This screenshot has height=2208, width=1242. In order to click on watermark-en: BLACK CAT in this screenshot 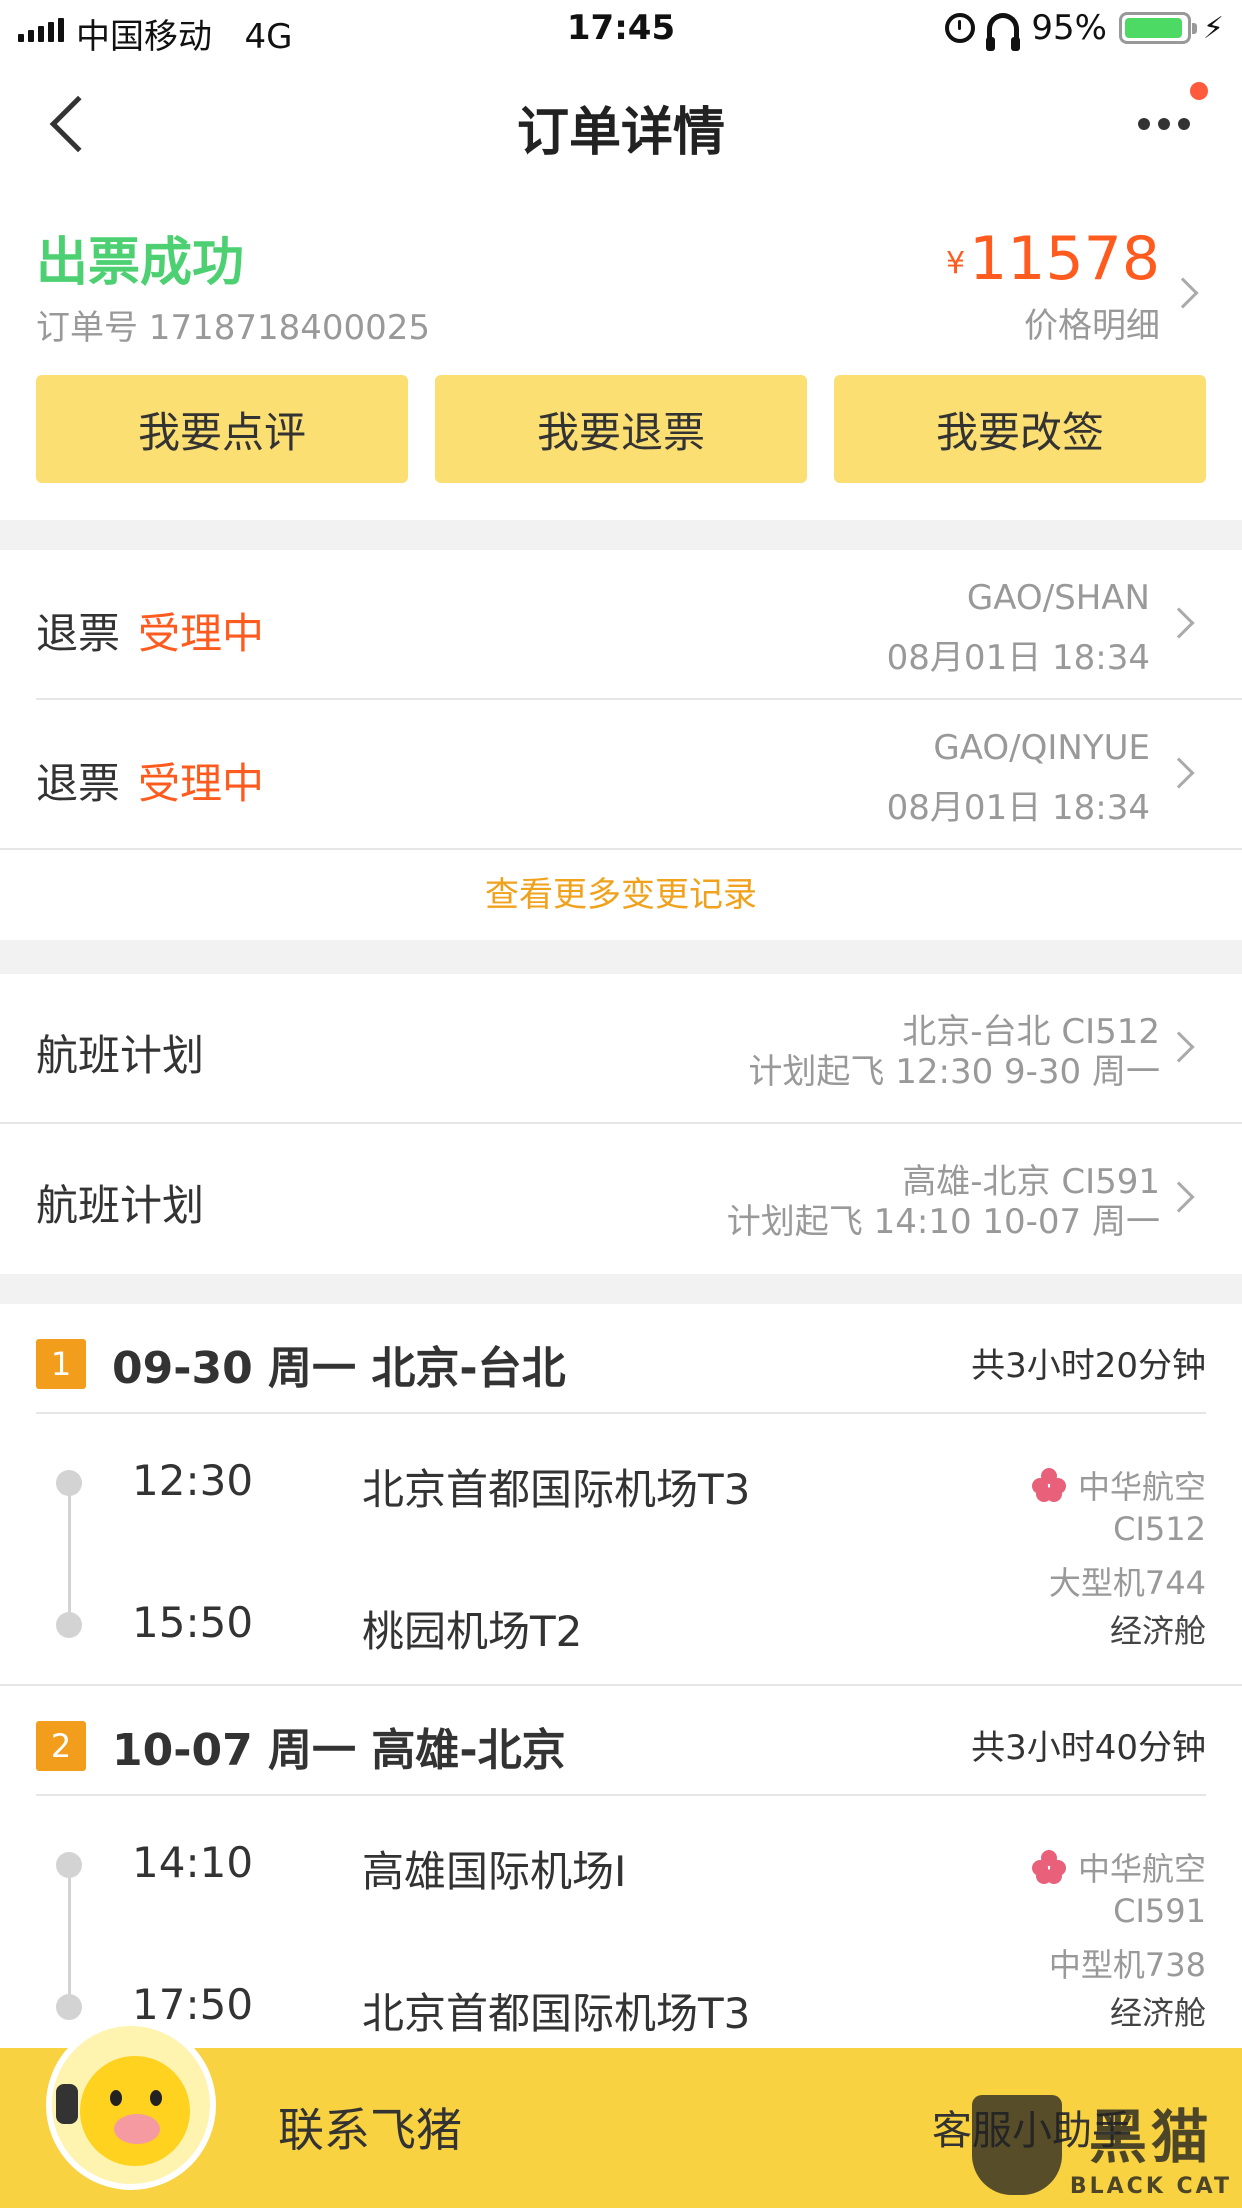, I will do `click(1150, 2186)`.